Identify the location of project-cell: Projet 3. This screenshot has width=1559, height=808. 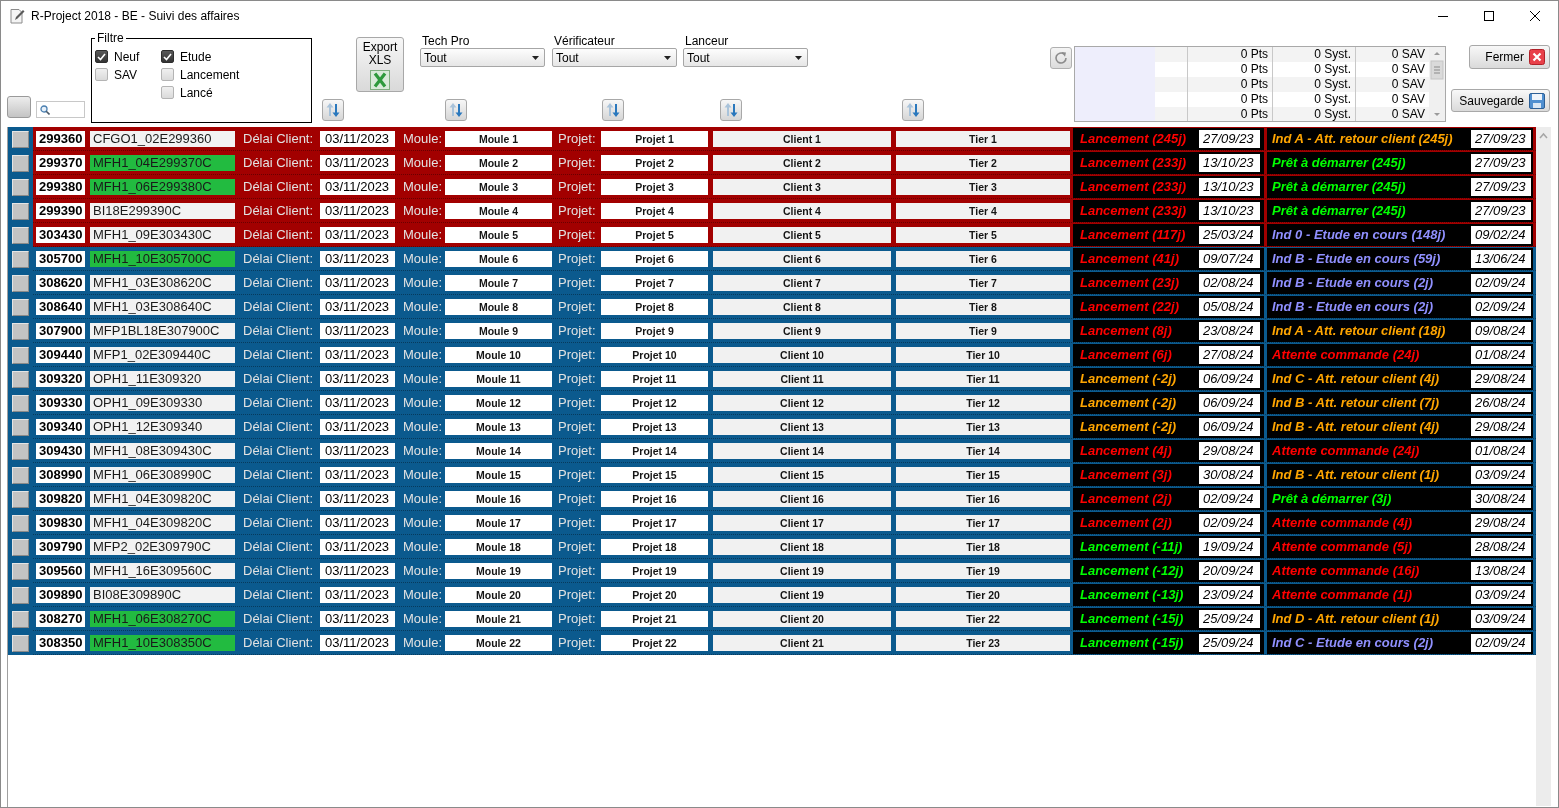
(654, 186).